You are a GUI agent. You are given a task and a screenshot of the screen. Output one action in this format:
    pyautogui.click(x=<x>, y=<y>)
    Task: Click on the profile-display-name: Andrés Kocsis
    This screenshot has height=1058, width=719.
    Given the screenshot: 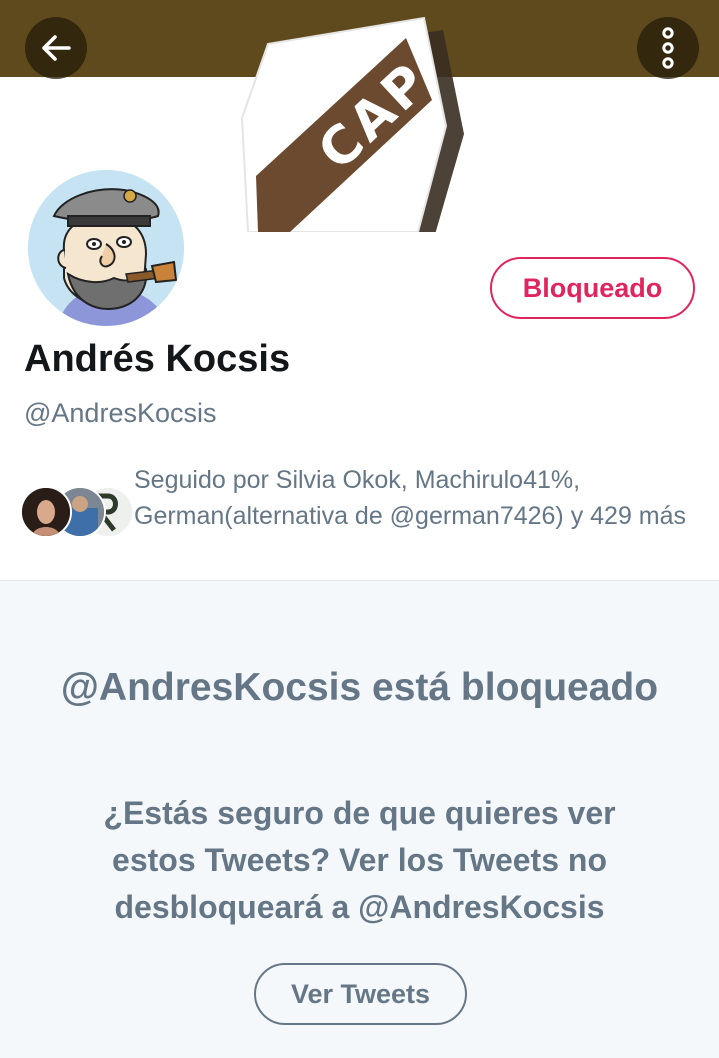 What is the action you would take?
    pyautogui.click(x=157, y=359)
    